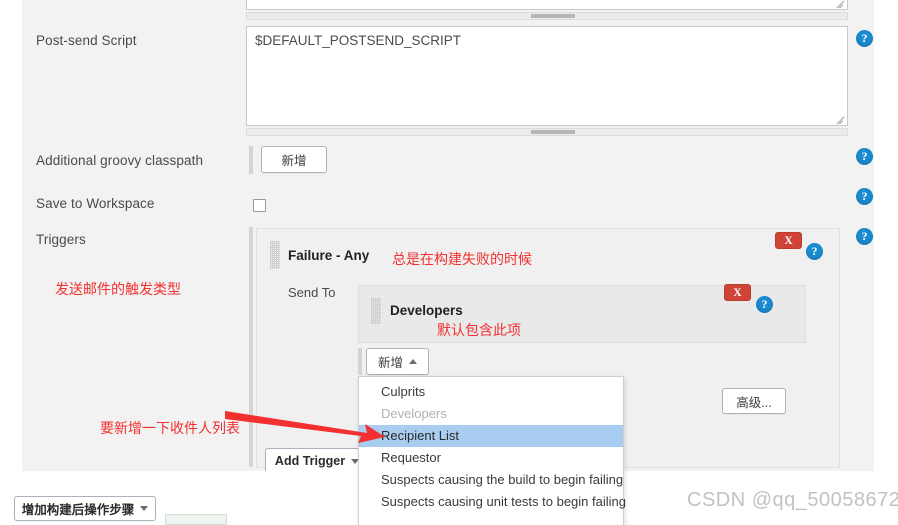 The width and height of the screenshot is (898, 525). Describe the element at coordinates (491, 436) in the screenshot. I see `dropdown-item-recipient-list: Recipient List` at that location.